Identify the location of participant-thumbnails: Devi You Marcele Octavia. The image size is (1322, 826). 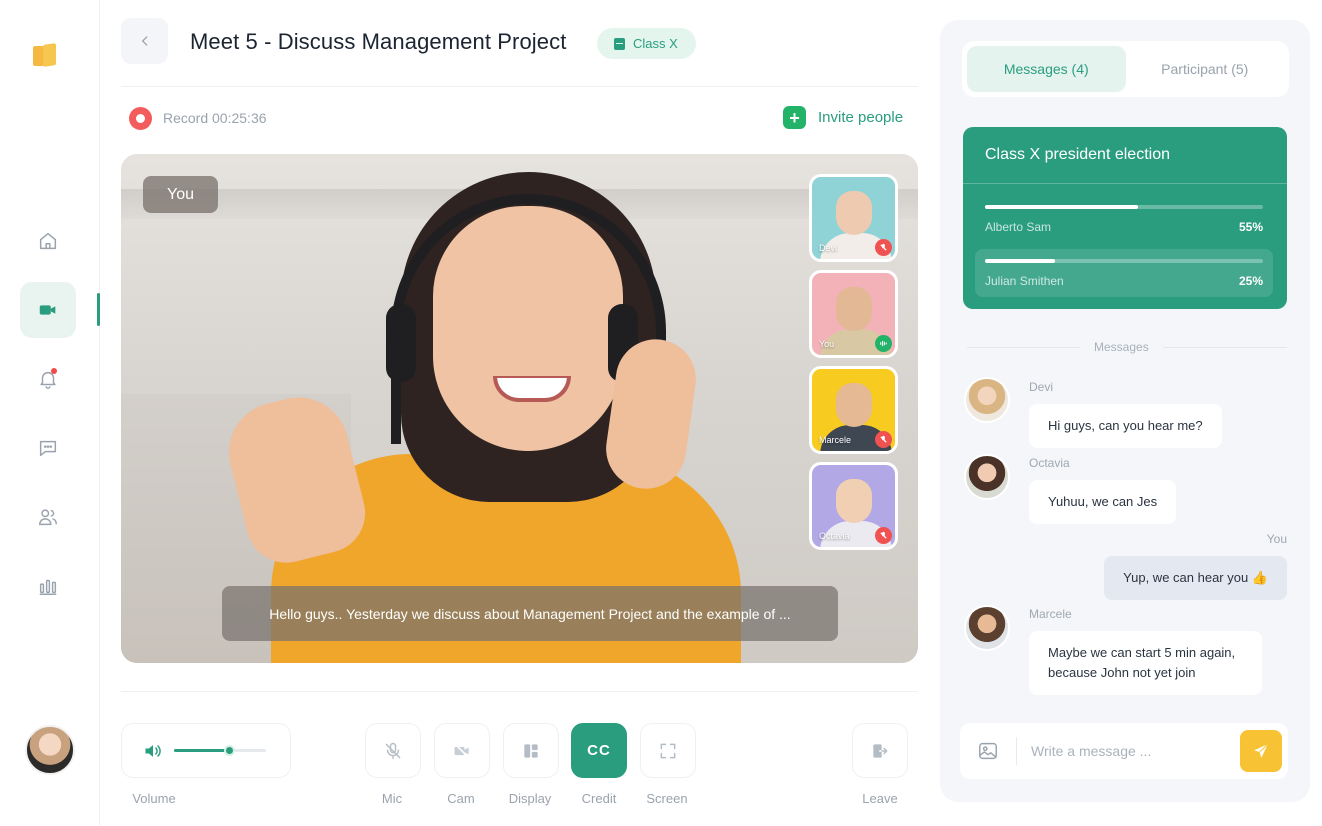
(853, 366).